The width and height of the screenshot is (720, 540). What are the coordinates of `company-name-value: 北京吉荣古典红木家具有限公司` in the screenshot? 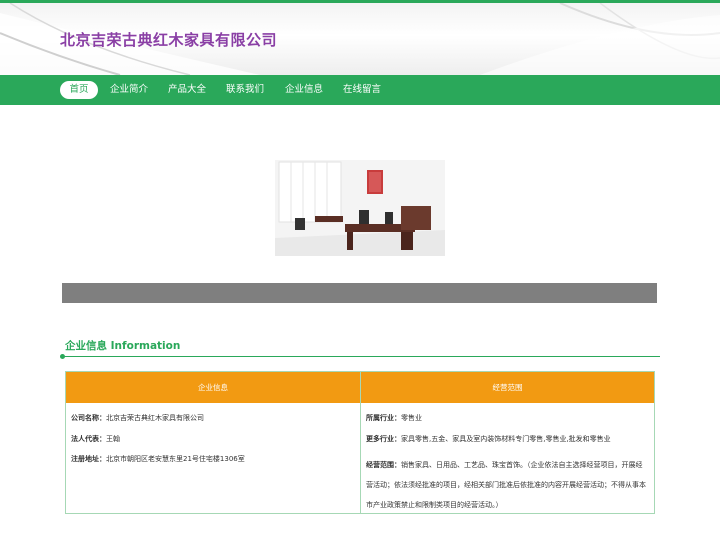 It's located at (155, 418).